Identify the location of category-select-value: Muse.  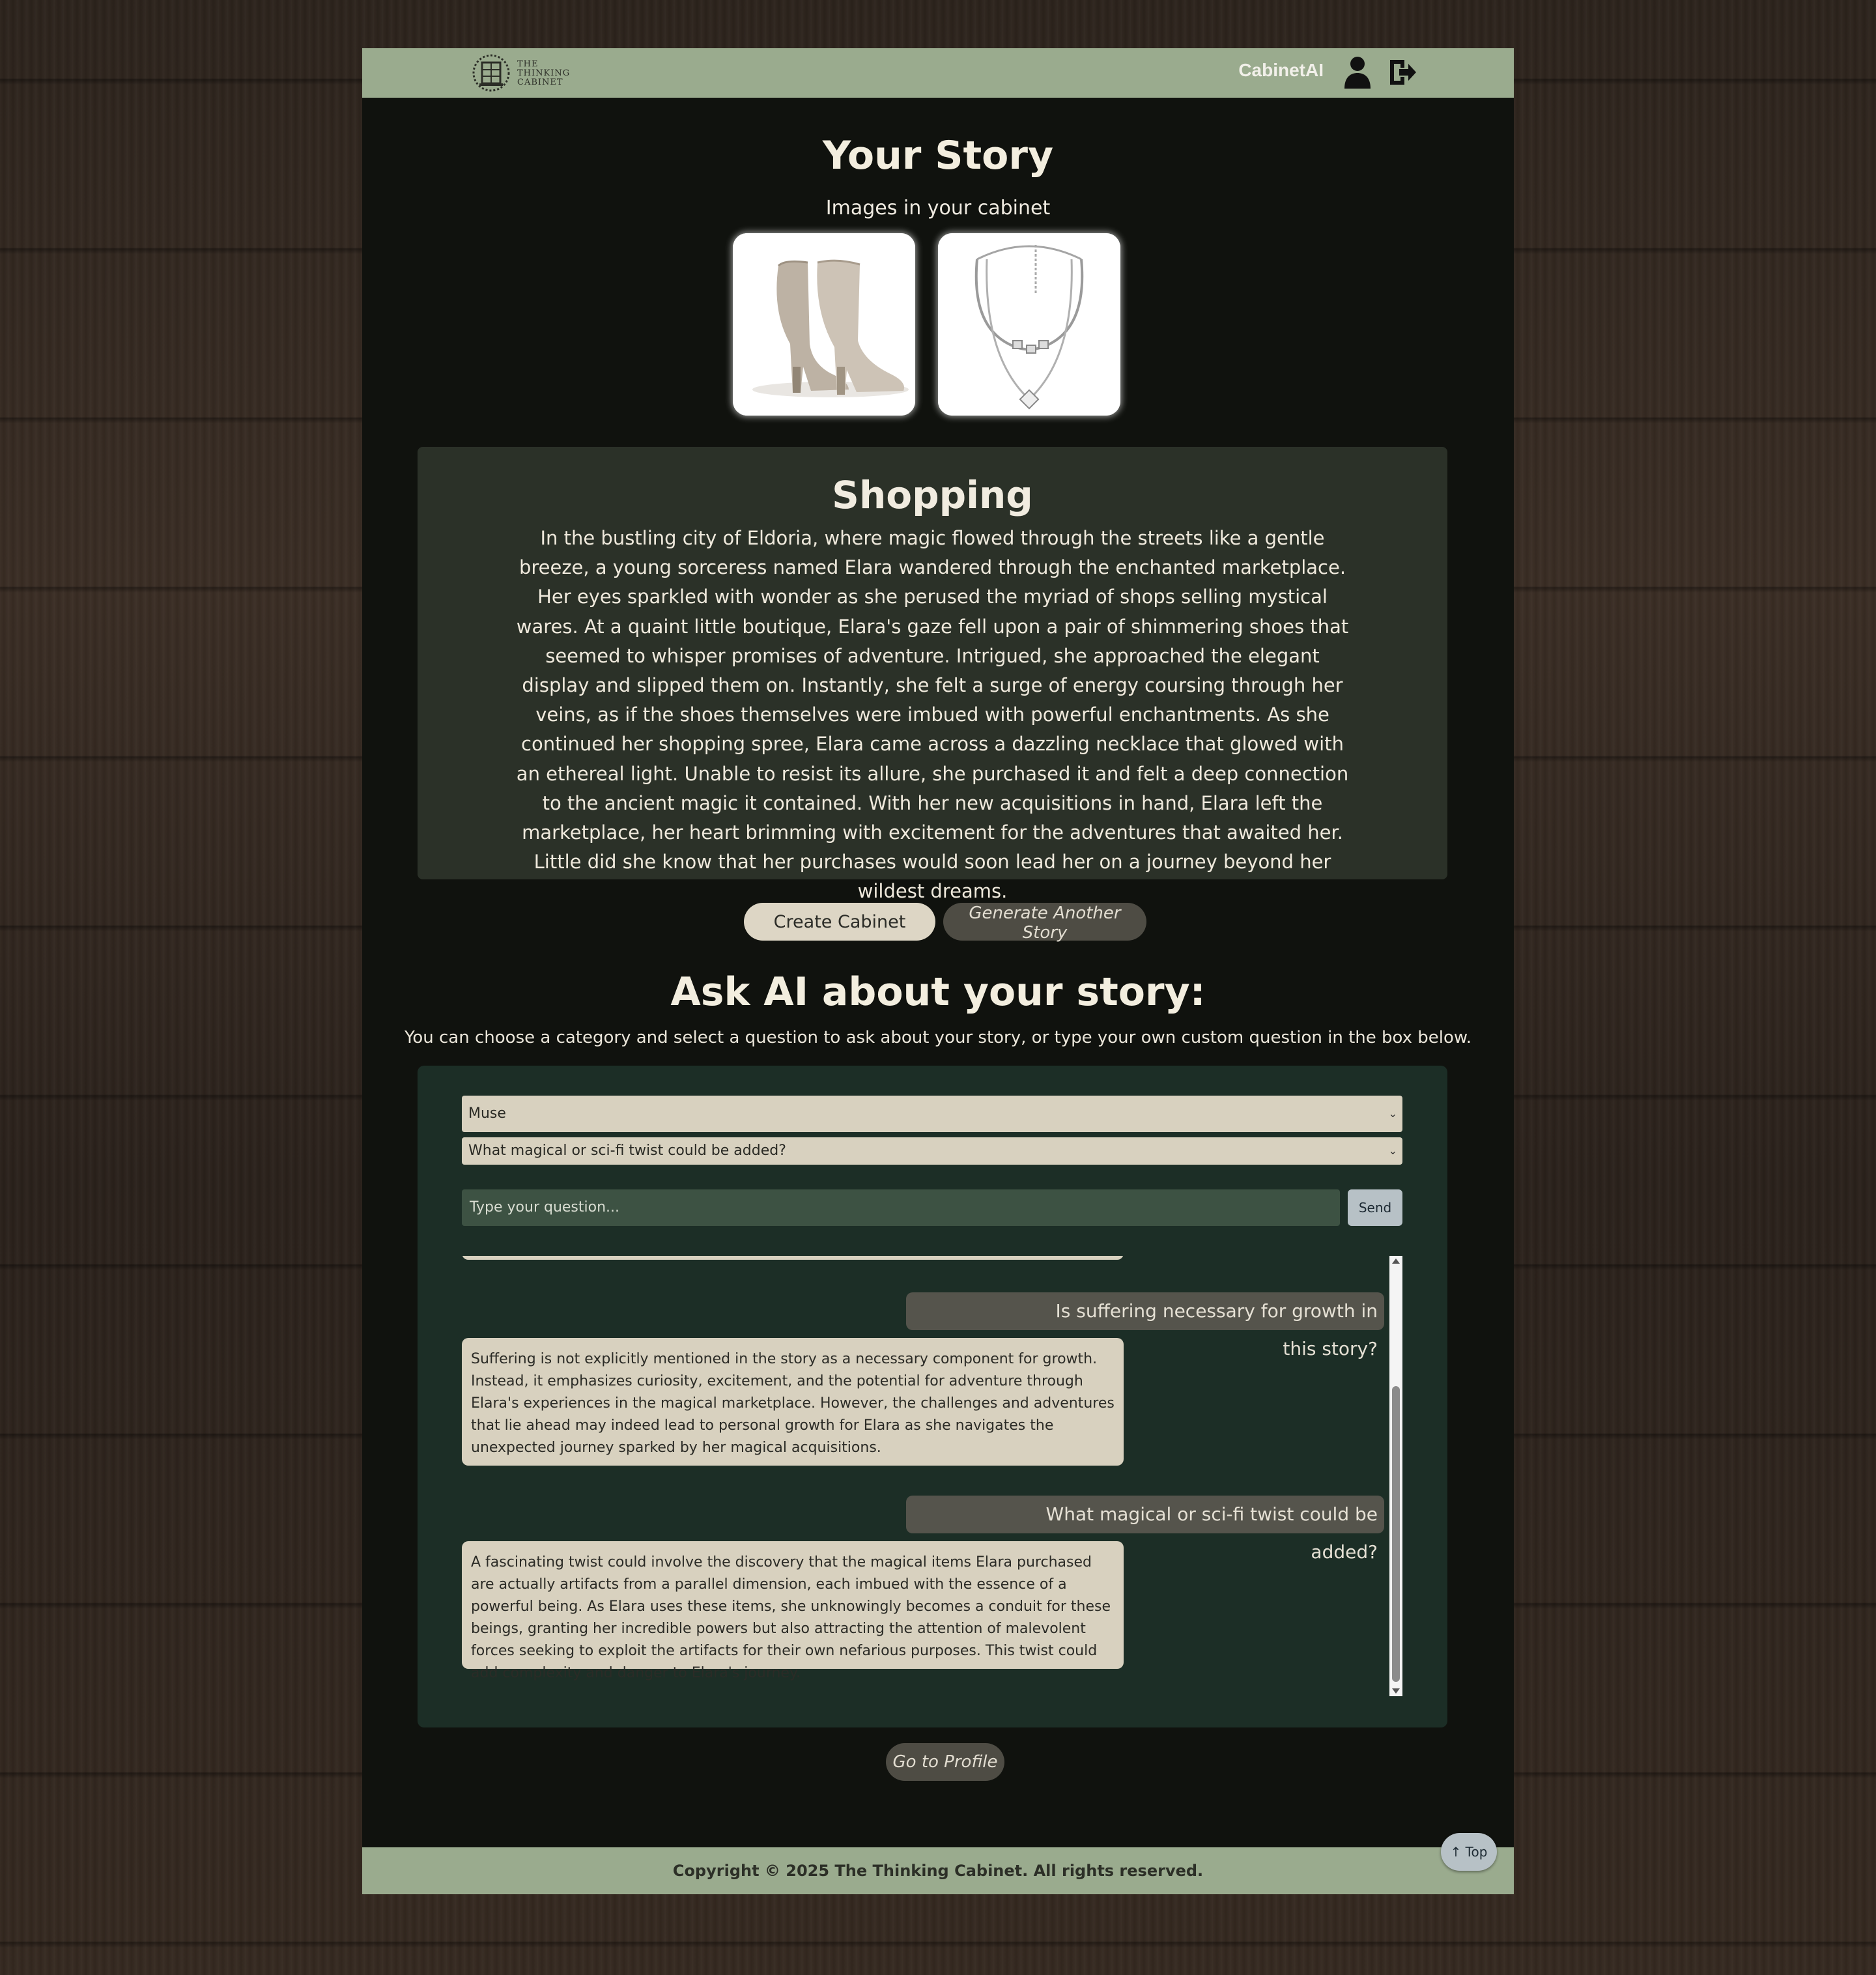
(487, 1114).